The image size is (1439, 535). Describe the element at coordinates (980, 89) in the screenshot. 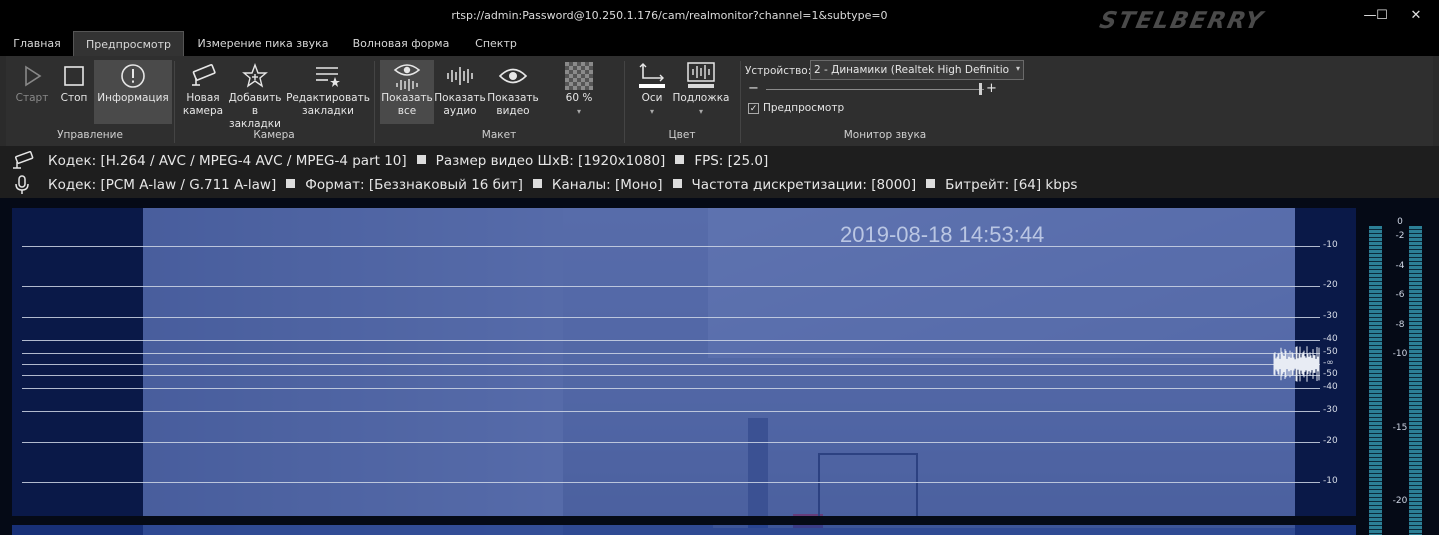

I see `volume-slider-thumb` at that location.